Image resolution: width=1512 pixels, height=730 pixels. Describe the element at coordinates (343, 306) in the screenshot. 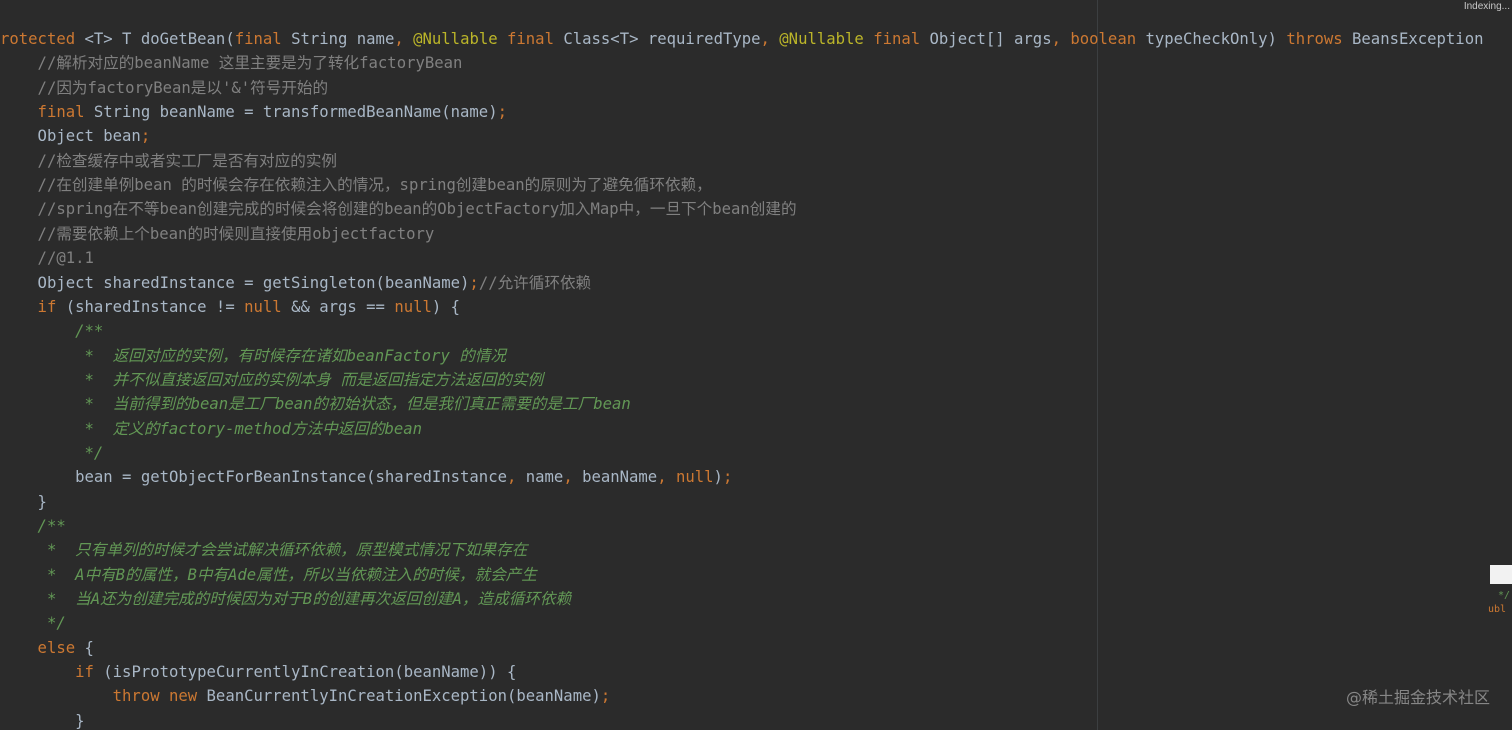

I see `code-token: && args ==` at that location.